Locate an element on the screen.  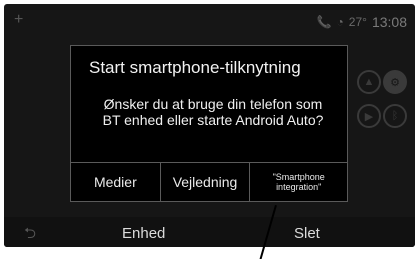
status-bar: 📞 ◔ 27° 13:08 is located at coordinates (362, 22).